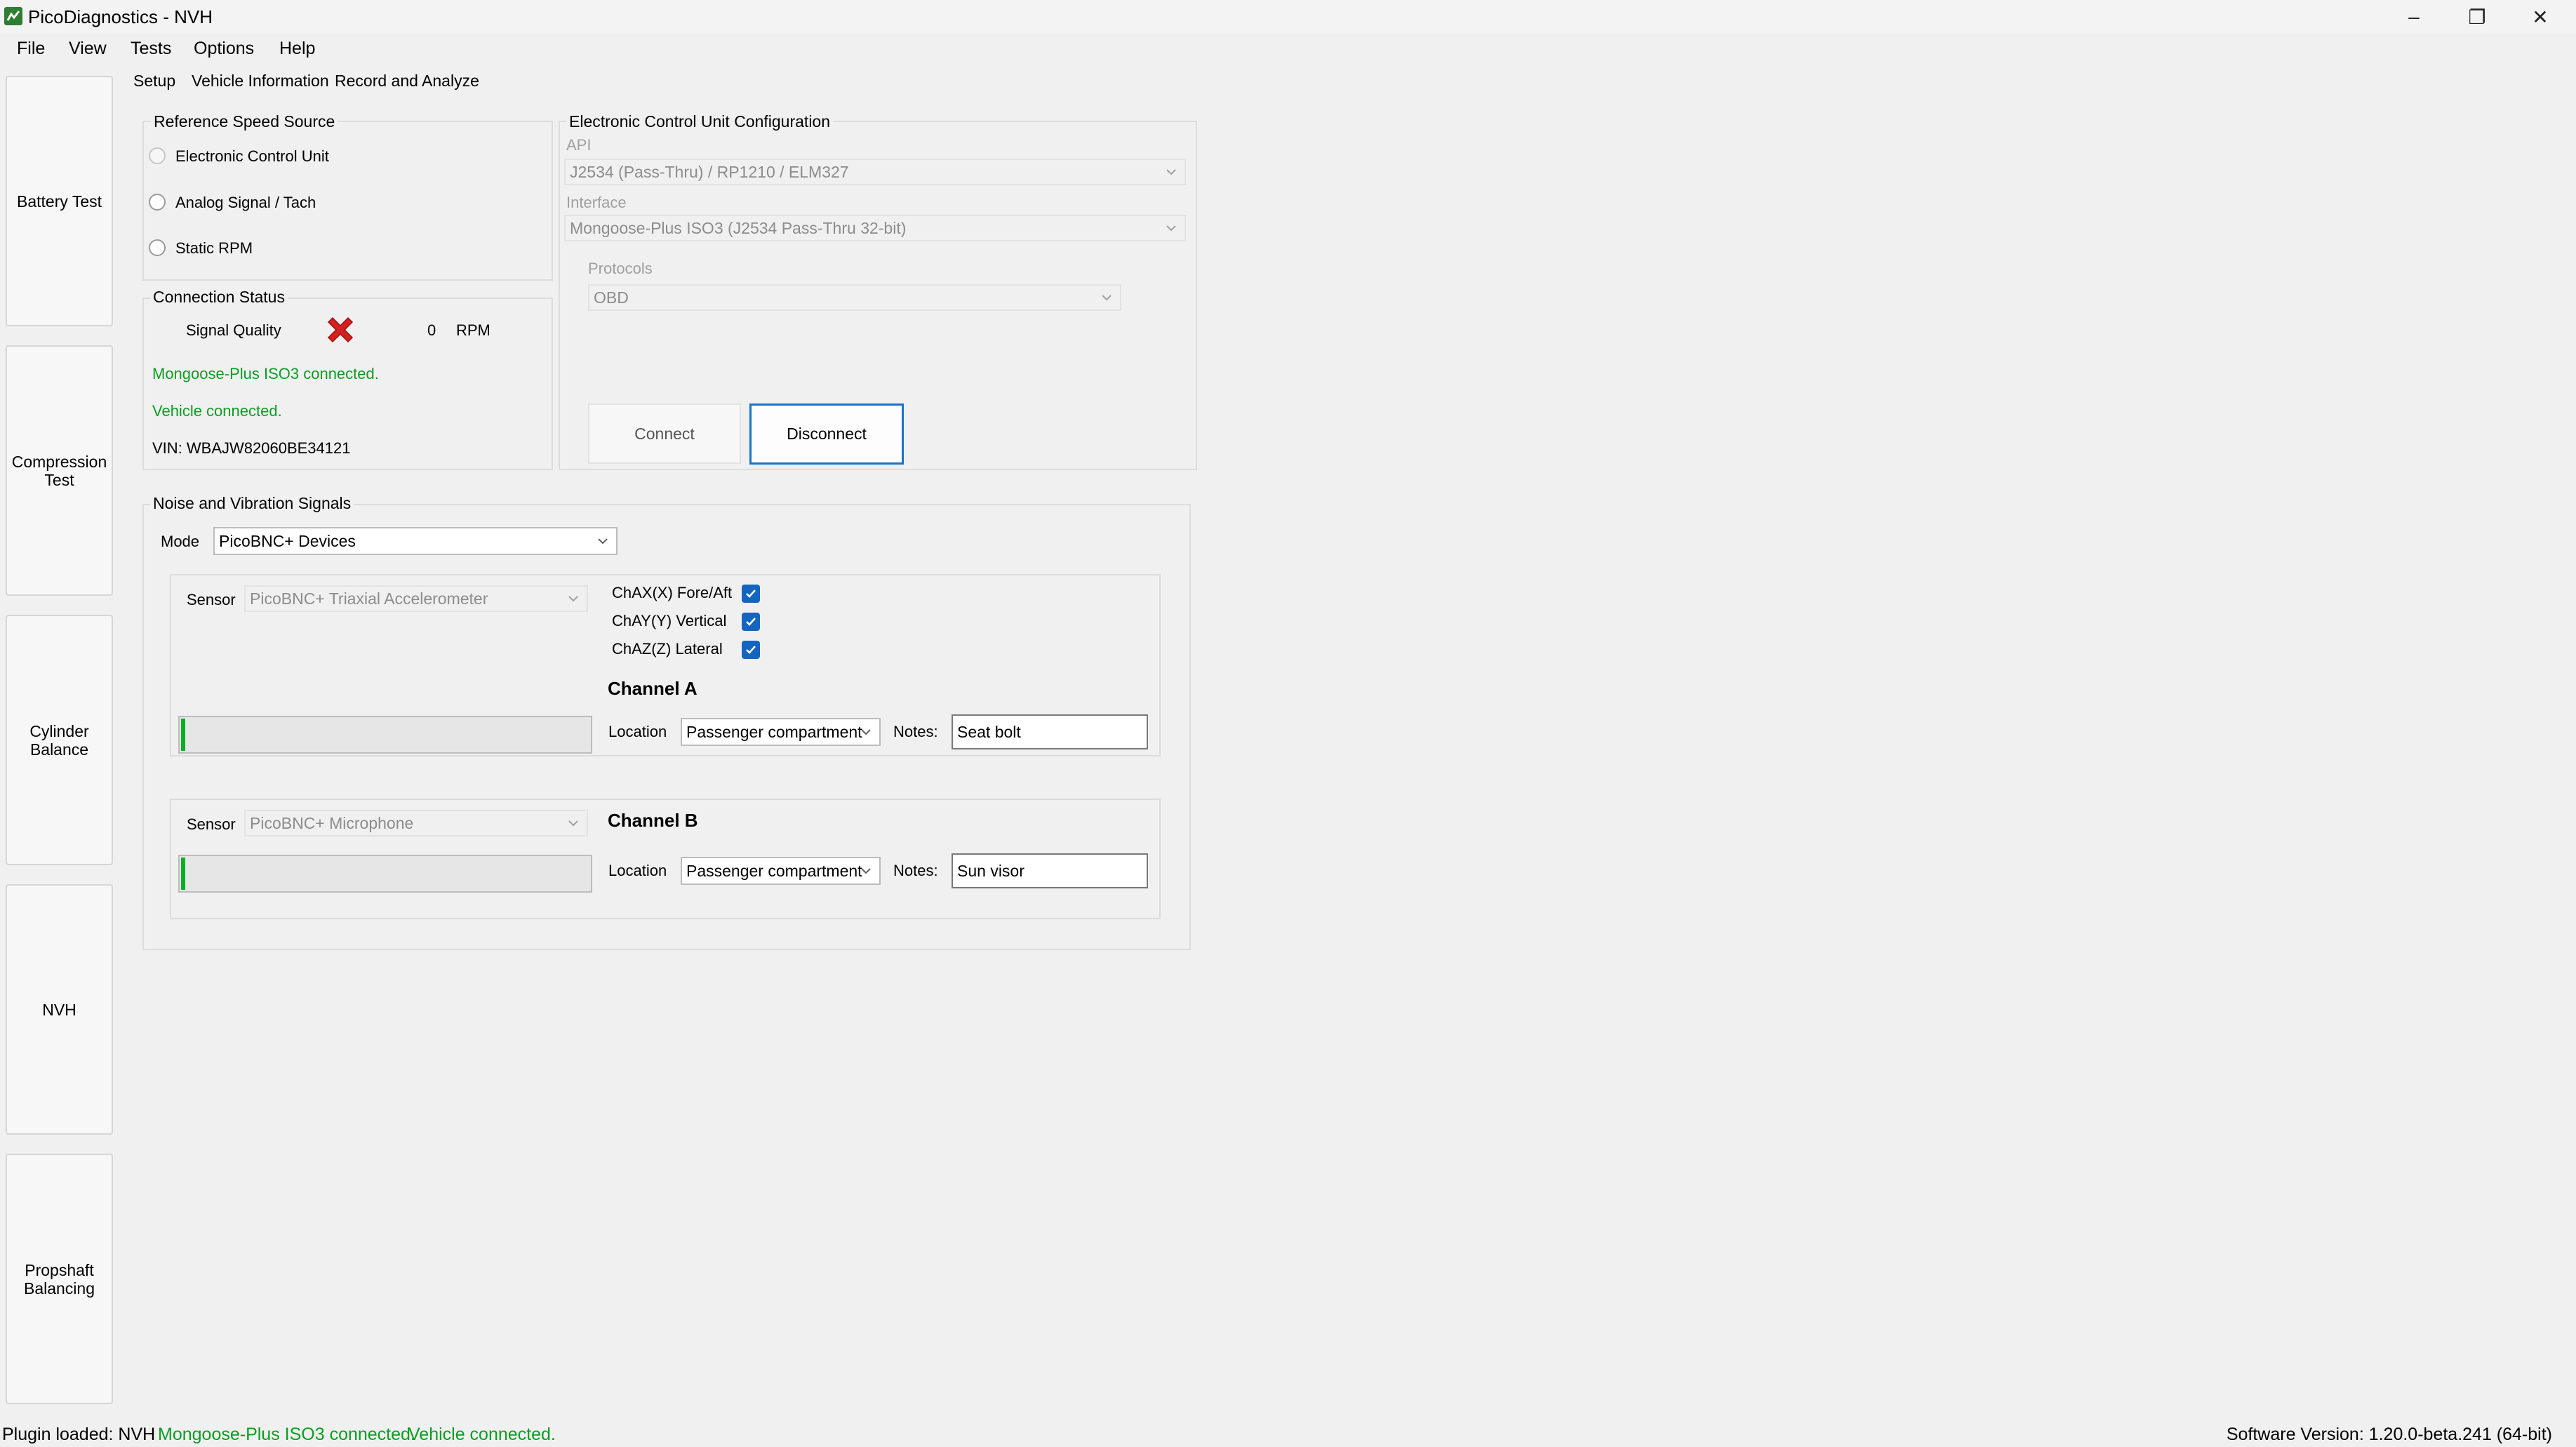 The image size is (2576, 1447). Describe the element at coordinates (79, 1434) in the screenshot. I see `status-plugin: Plugin loaded: NVH` at that location.